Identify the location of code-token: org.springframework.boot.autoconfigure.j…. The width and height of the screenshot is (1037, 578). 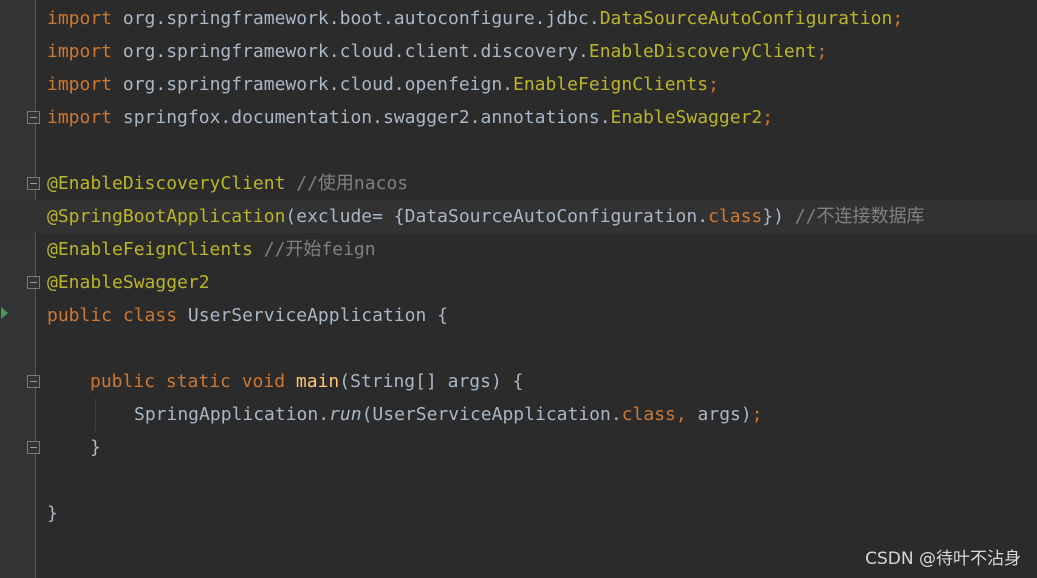
(356, 18).